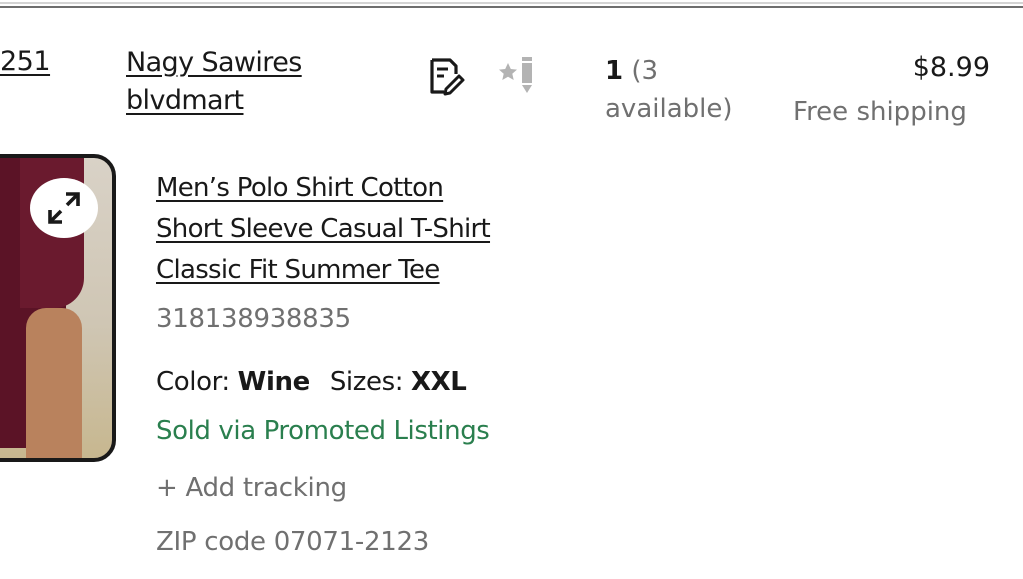  What do you see at coordinates (366, 382) in the screenshot?
I see `size-label: Sizes:` at bounding box center [366, 382].